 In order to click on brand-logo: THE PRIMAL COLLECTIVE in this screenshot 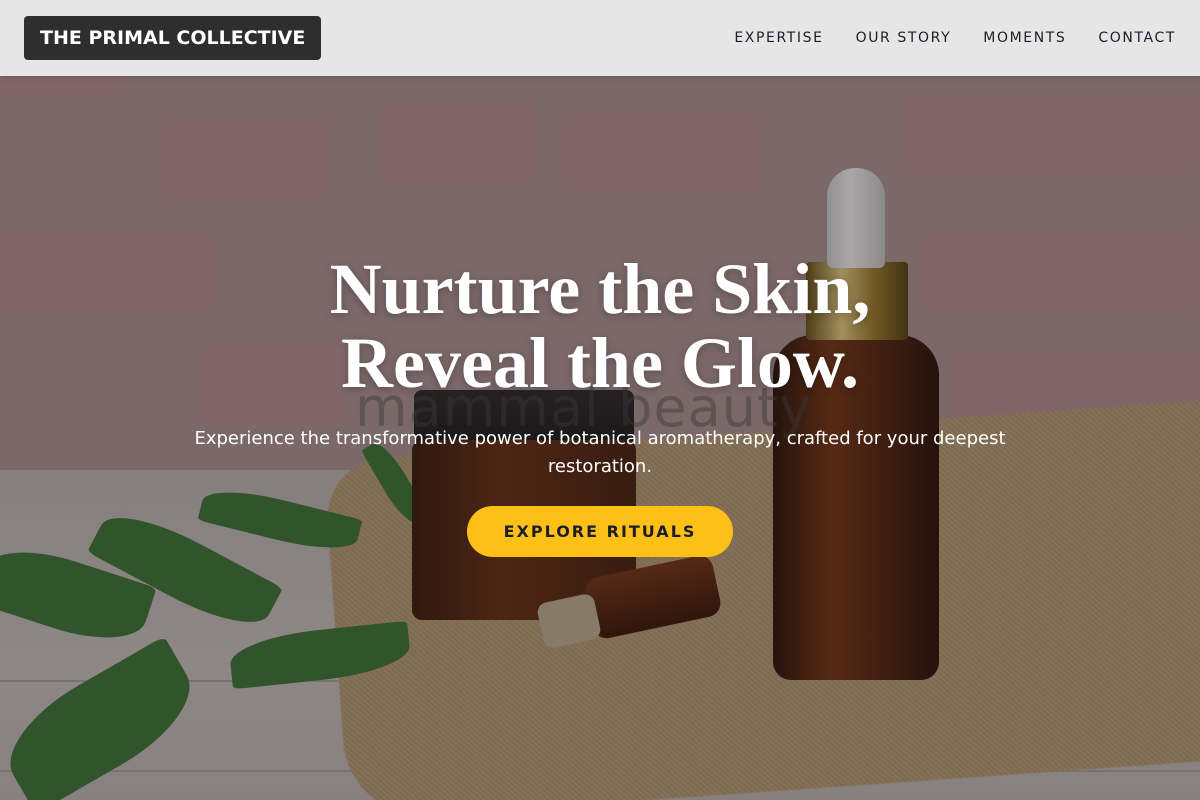, I will do `click(173, 38)`.